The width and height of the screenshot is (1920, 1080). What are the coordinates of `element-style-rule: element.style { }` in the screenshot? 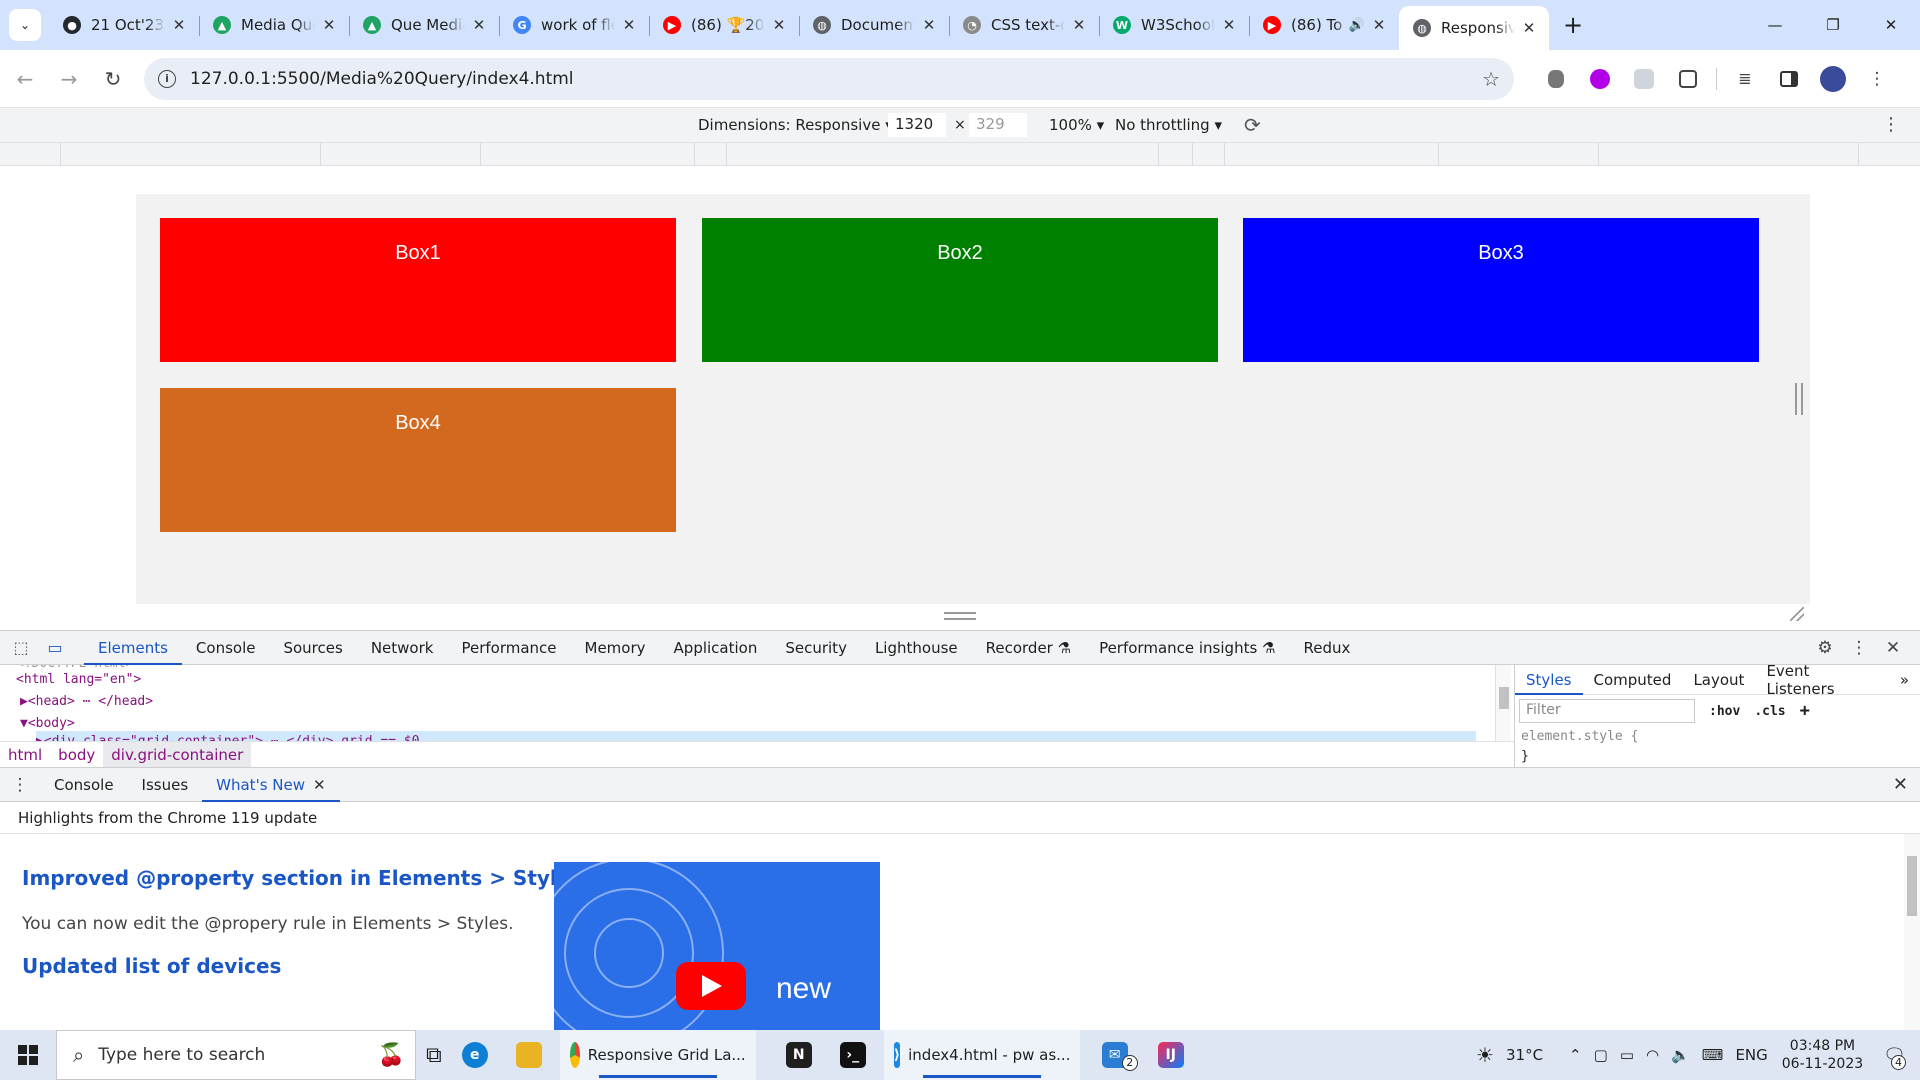 It's located at (1717, 747).